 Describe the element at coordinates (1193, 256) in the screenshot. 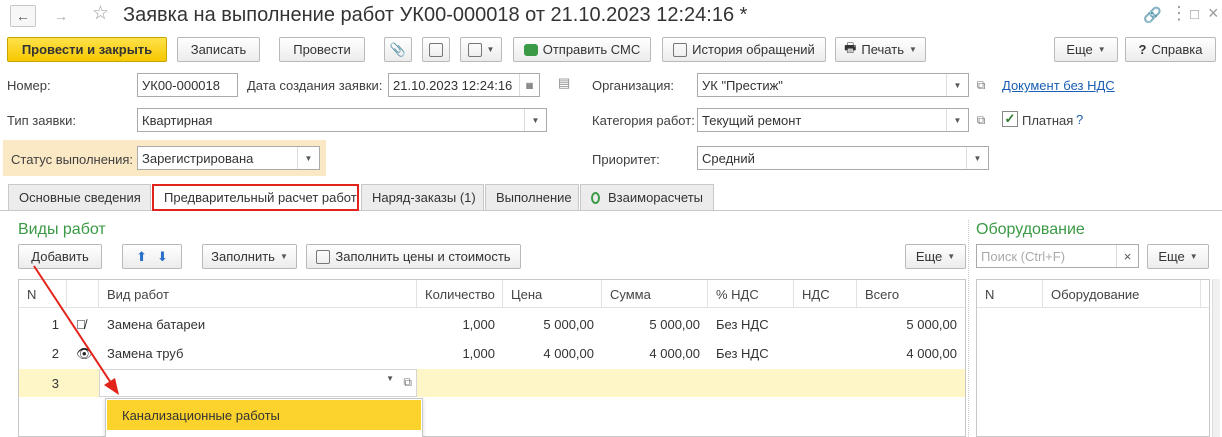

I see `chevron-down-icon: ▼` at that location.